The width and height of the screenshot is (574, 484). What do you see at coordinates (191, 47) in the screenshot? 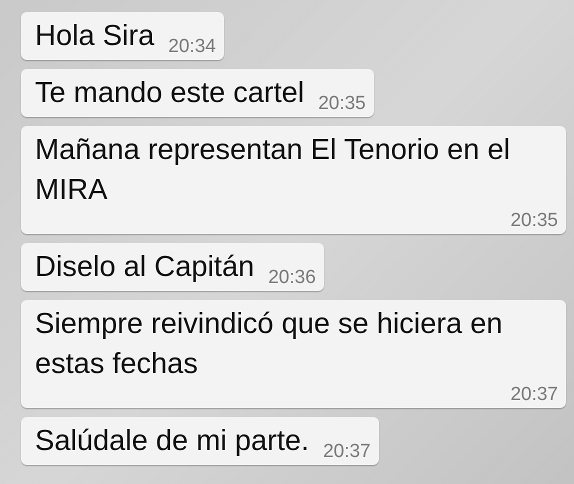
I see `message-time: 20:34` at bounding box center [191, 47].